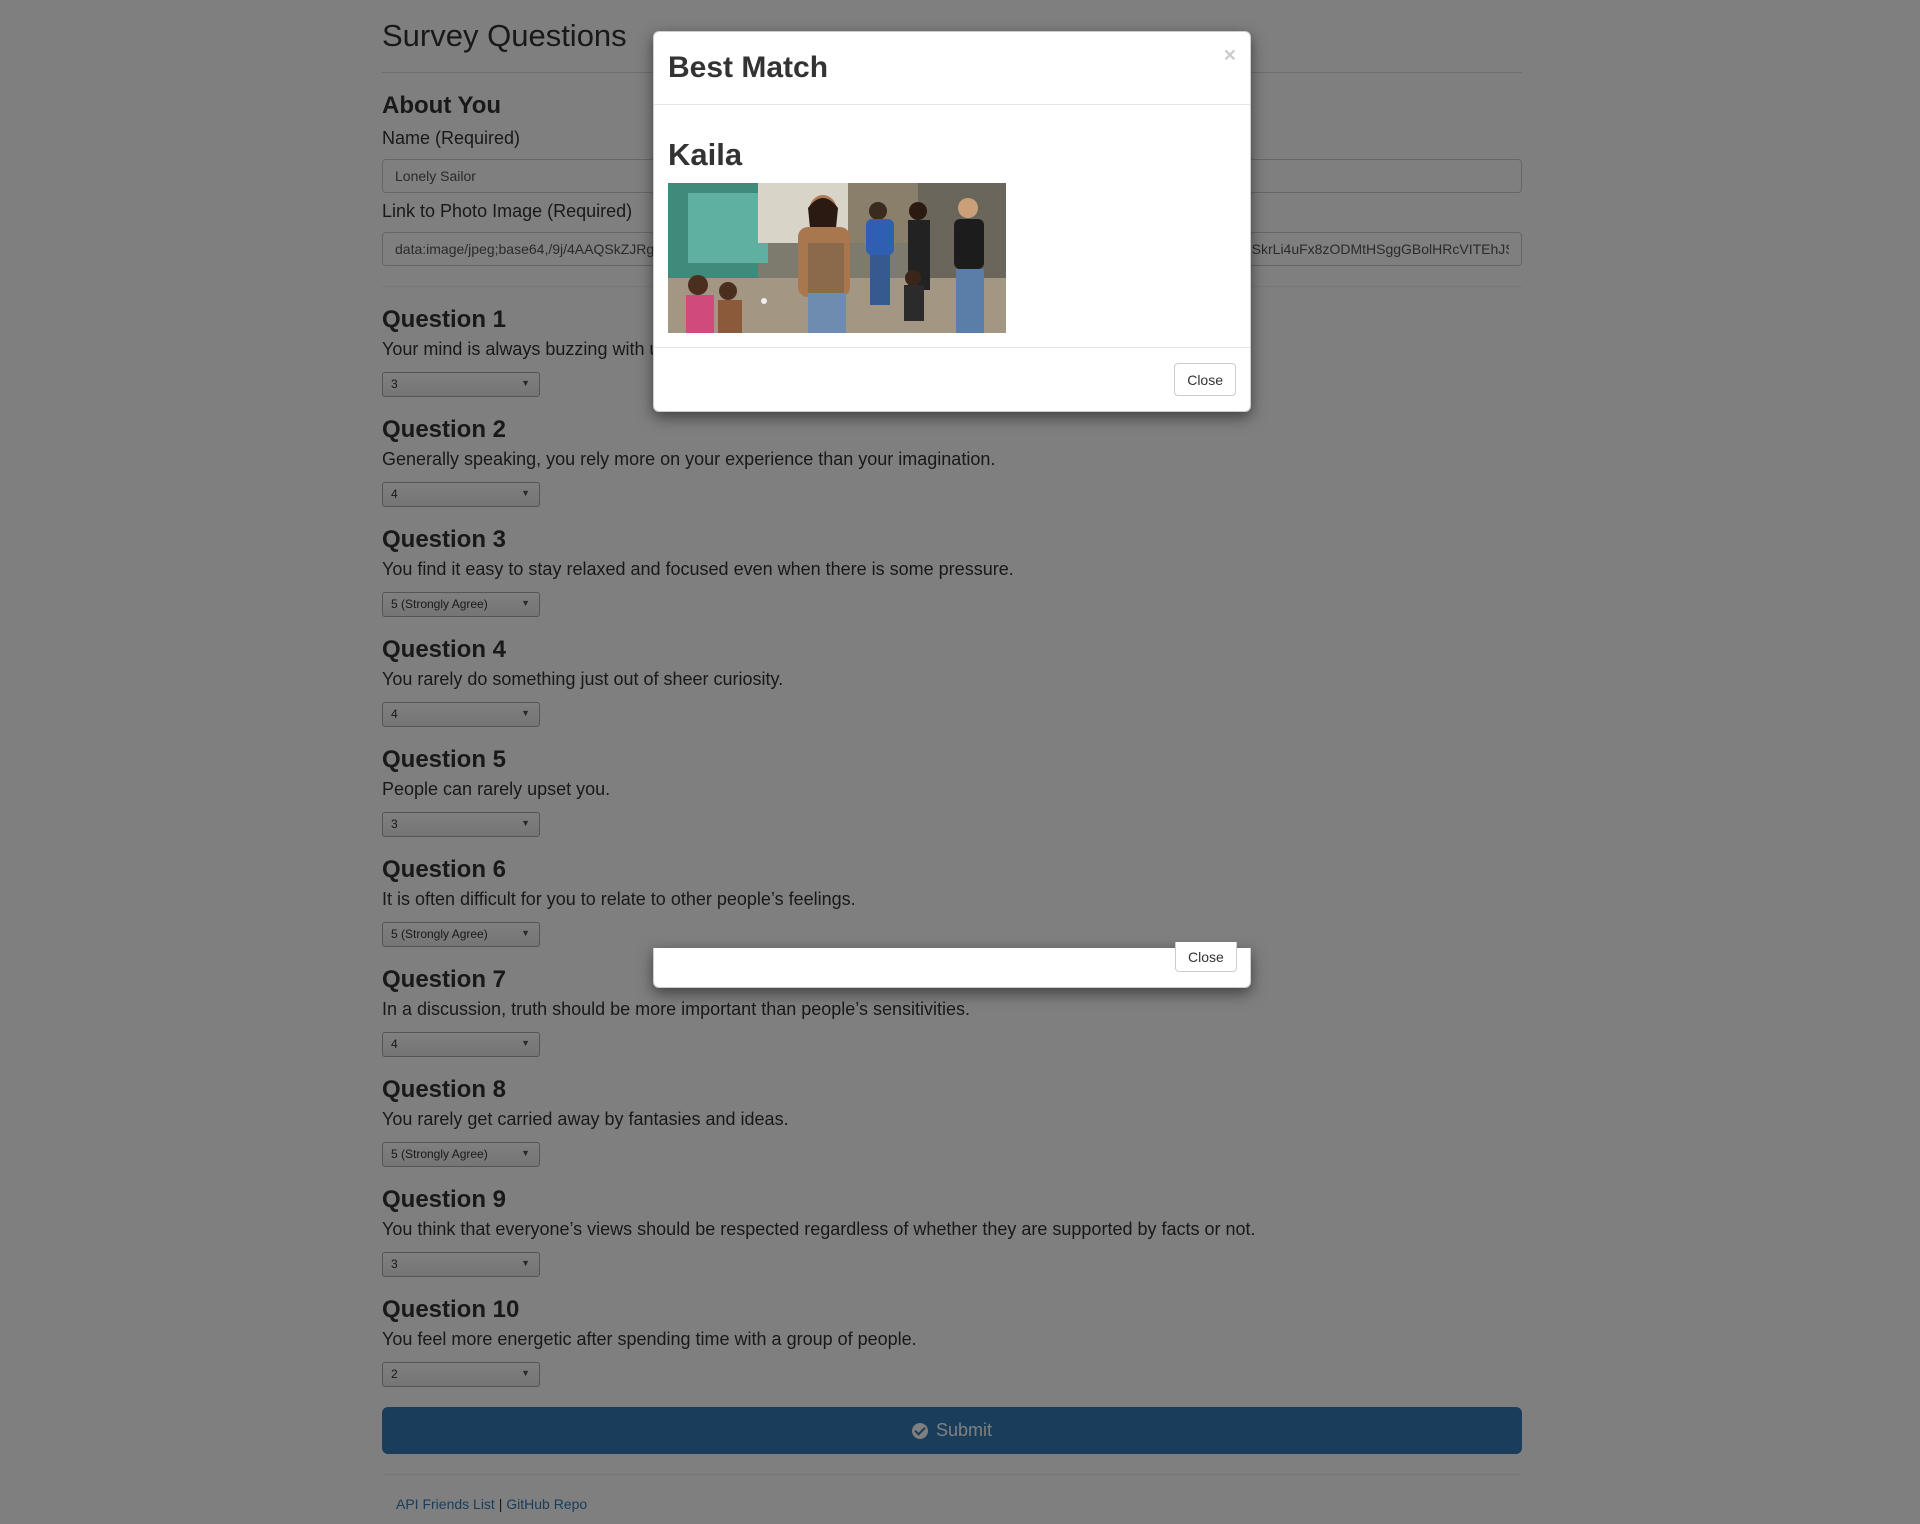 This screenshot has height=1524, width=1920. Describe the element at coordinates (837, 258) in the screenshot. I see `match-photo` at that location.